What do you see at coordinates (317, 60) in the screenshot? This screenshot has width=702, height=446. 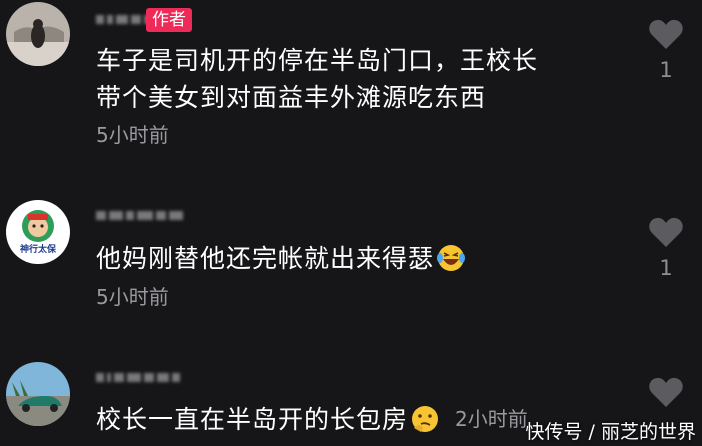 I see `comment-text-line: 车子是司机开的停在半岛门口，王校长` at bounding box center [317, 60].